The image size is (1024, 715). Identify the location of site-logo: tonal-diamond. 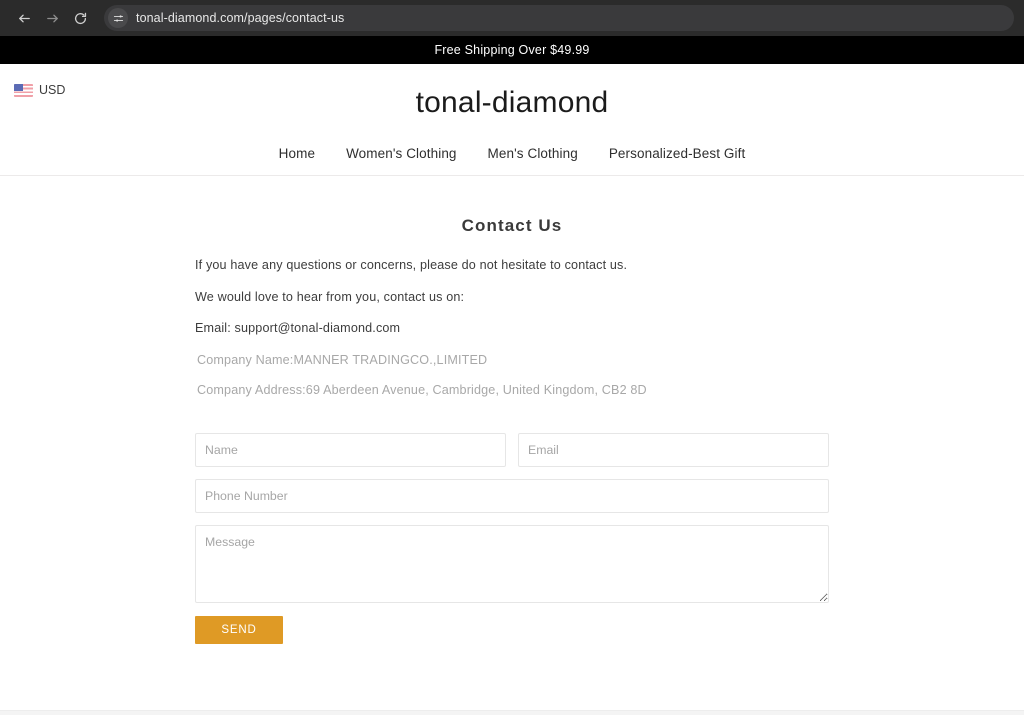
(512, 101).